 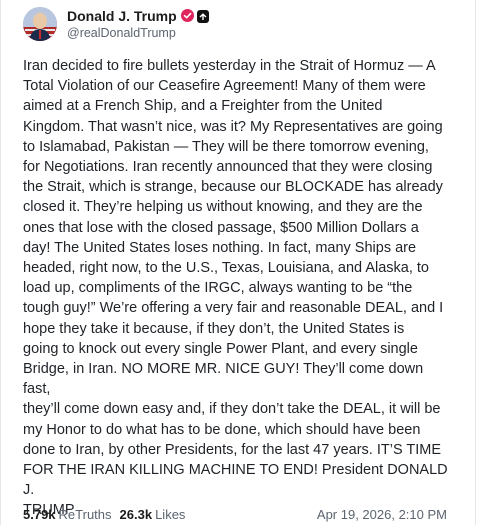 What do you see at coordinates (122, 16) in the screenshot?
I see `author-display-name: Donald J. Trump` at bounding box center [122, 16].